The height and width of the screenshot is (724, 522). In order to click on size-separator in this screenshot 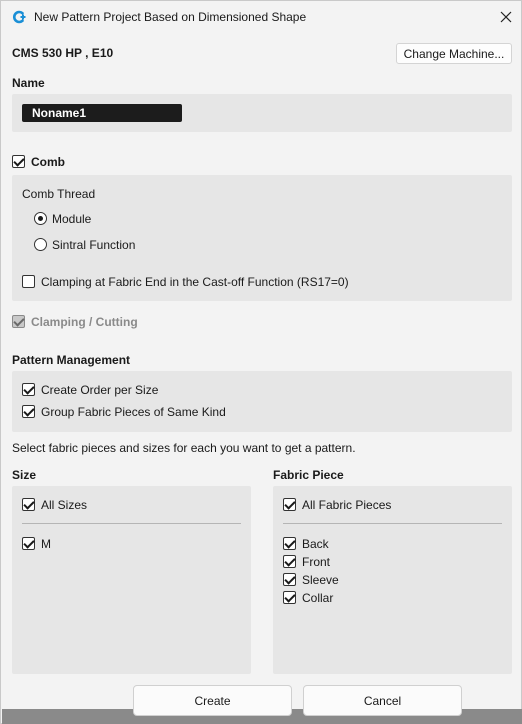, I will do `click(131, 523)`.